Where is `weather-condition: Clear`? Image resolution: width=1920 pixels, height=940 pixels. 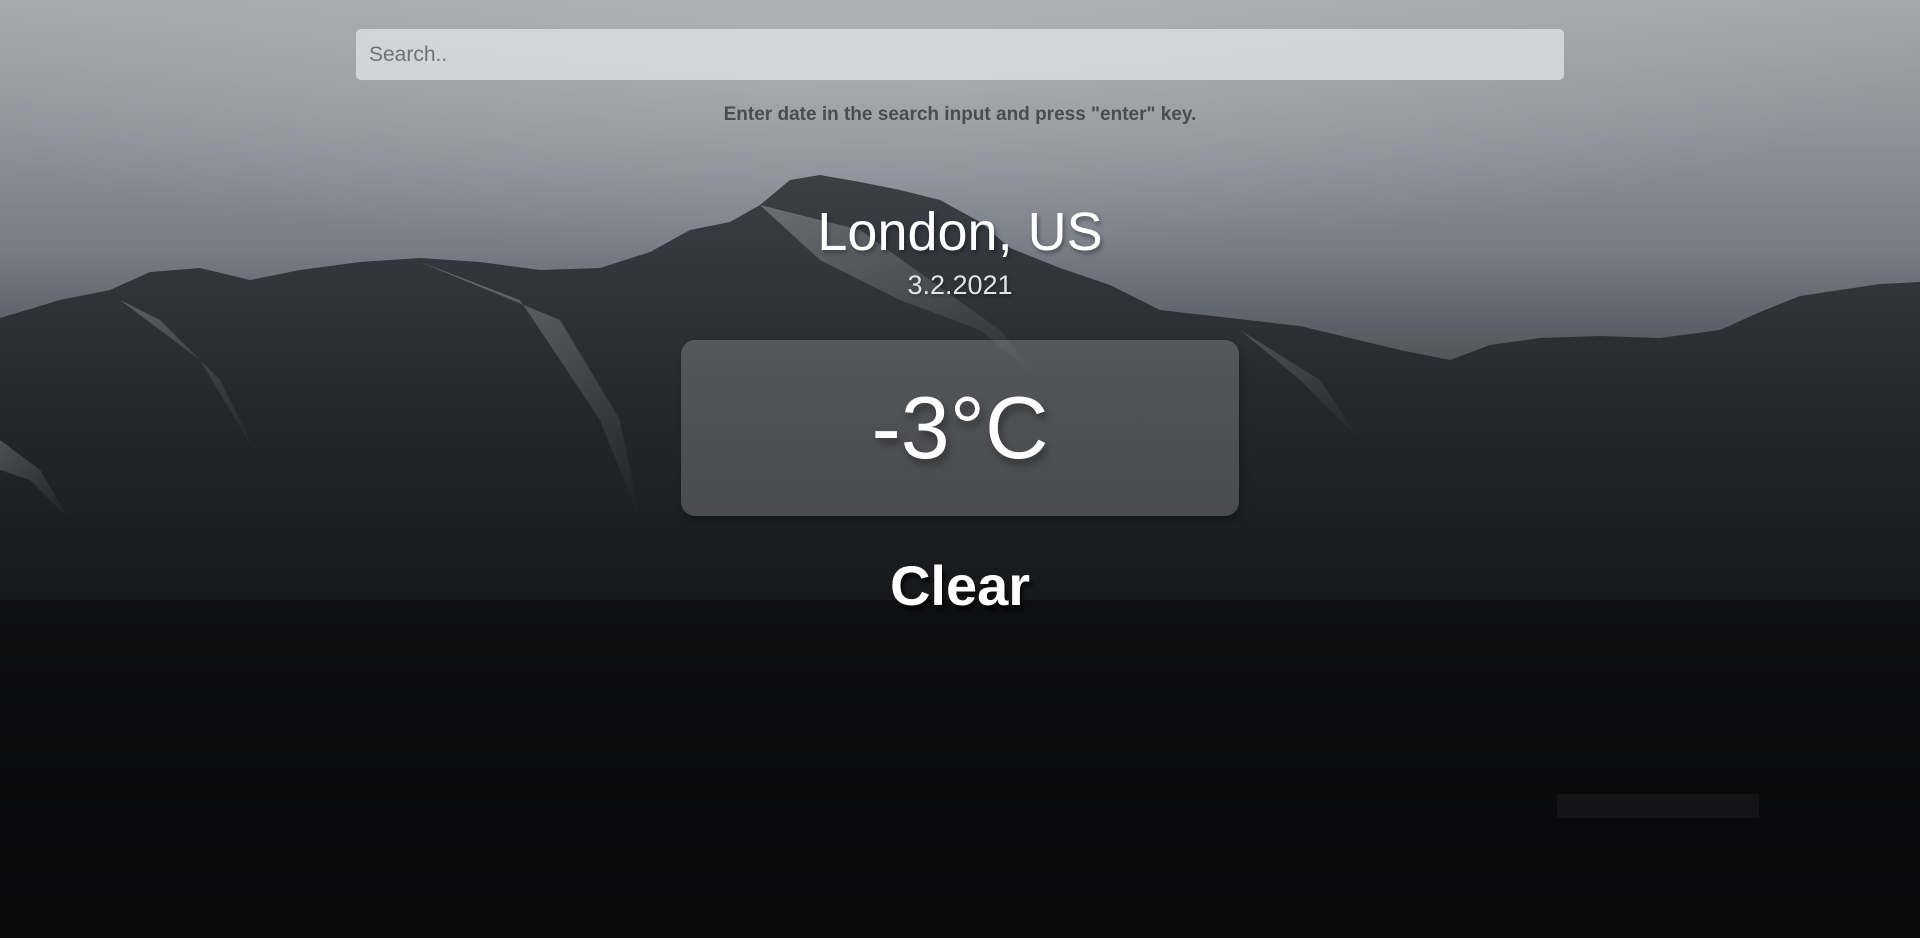 weather-condition: Clear is located at coordinates (960, 585).